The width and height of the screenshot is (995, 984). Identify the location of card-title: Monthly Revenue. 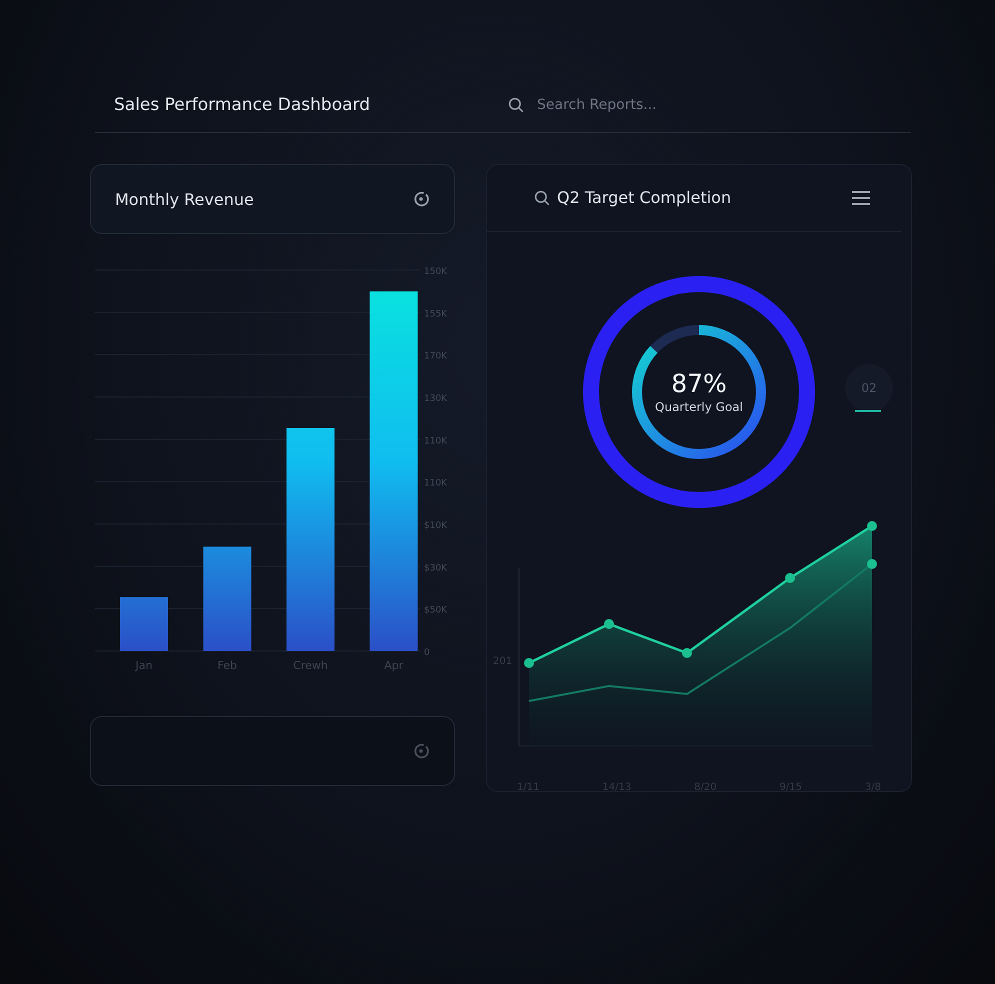
(184, 199).